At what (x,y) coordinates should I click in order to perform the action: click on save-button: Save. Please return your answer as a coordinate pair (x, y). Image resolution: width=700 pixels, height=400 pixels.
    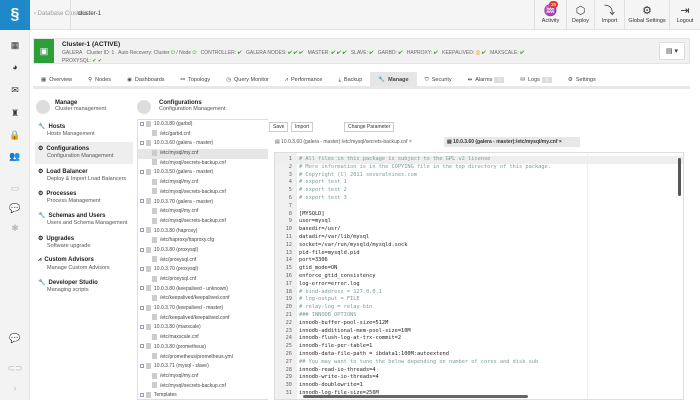
    Looking at the image, I should click on (279, 127).